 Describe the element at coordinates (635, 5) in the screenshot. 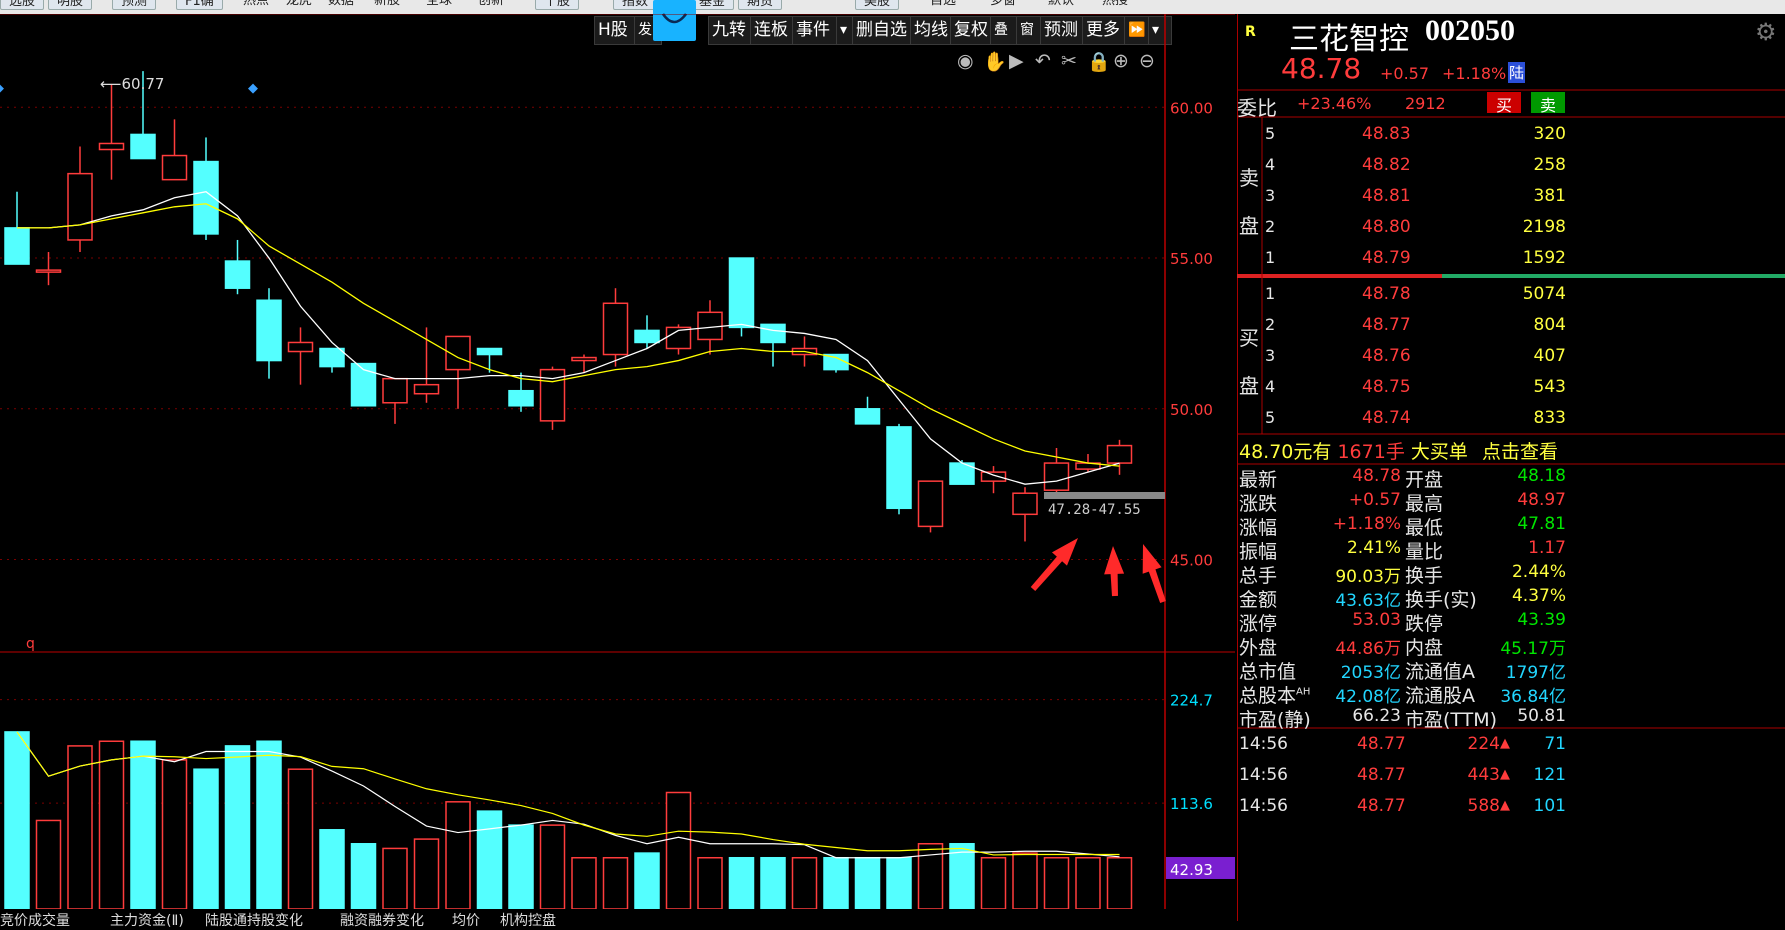

I see `top-menu-item: 指数` at that location.